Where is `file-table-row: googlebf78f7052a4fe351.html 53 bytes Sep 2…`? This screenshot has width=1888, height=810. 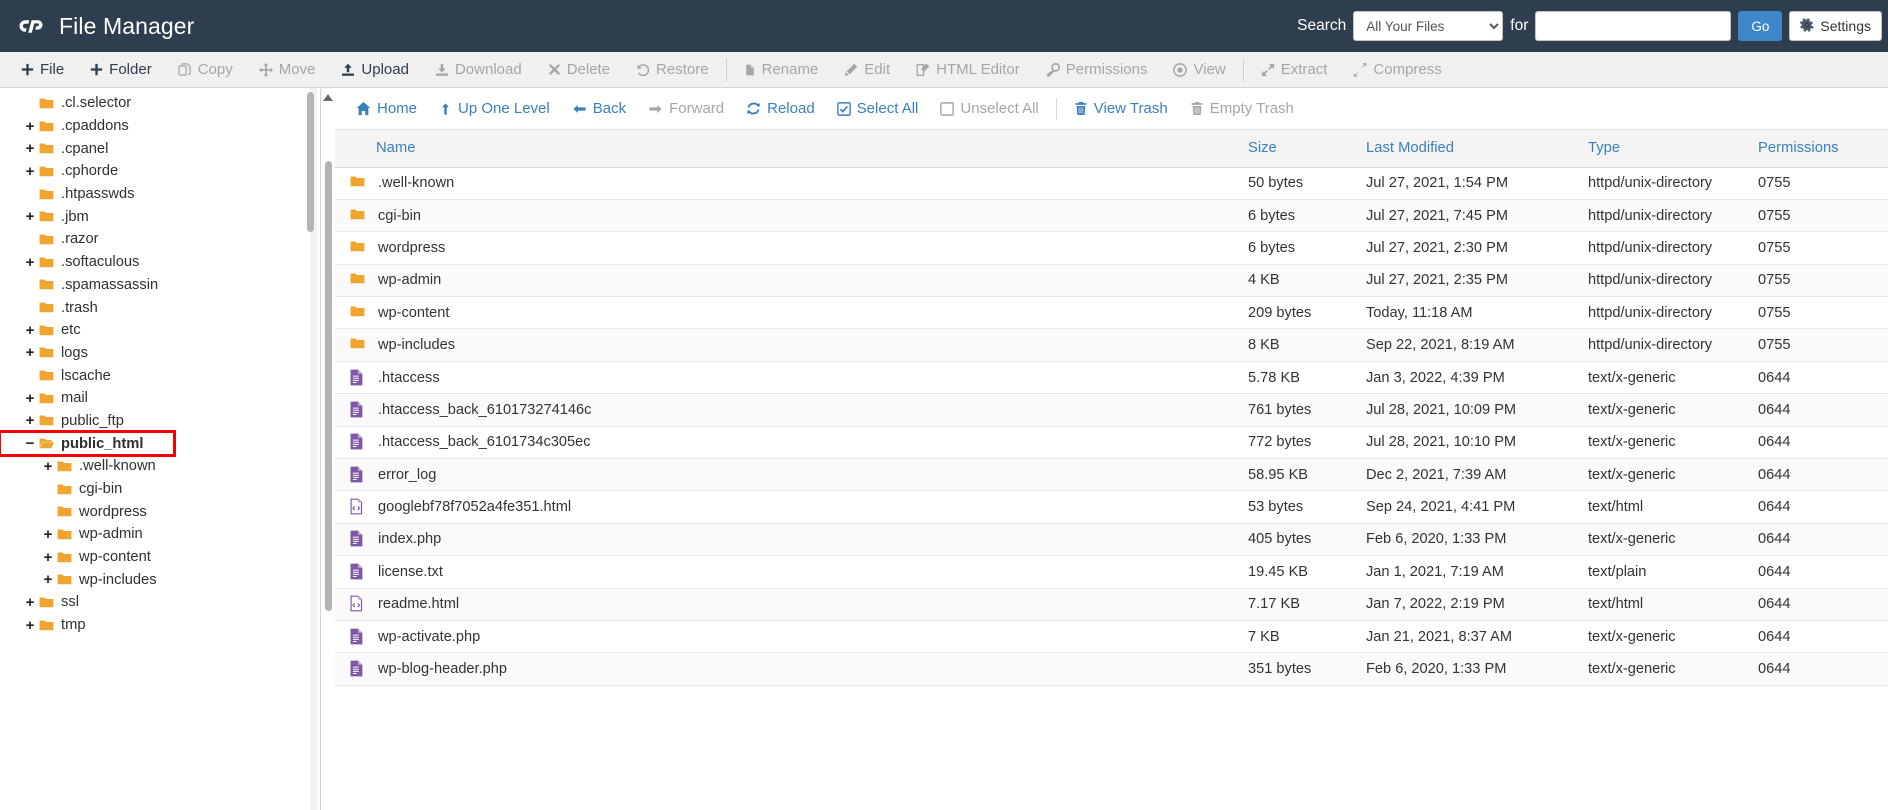
file-table-row: googlebf78f7052a4fe351.html 53 bytes Sep 2… is located at coordinates (1111, 507).